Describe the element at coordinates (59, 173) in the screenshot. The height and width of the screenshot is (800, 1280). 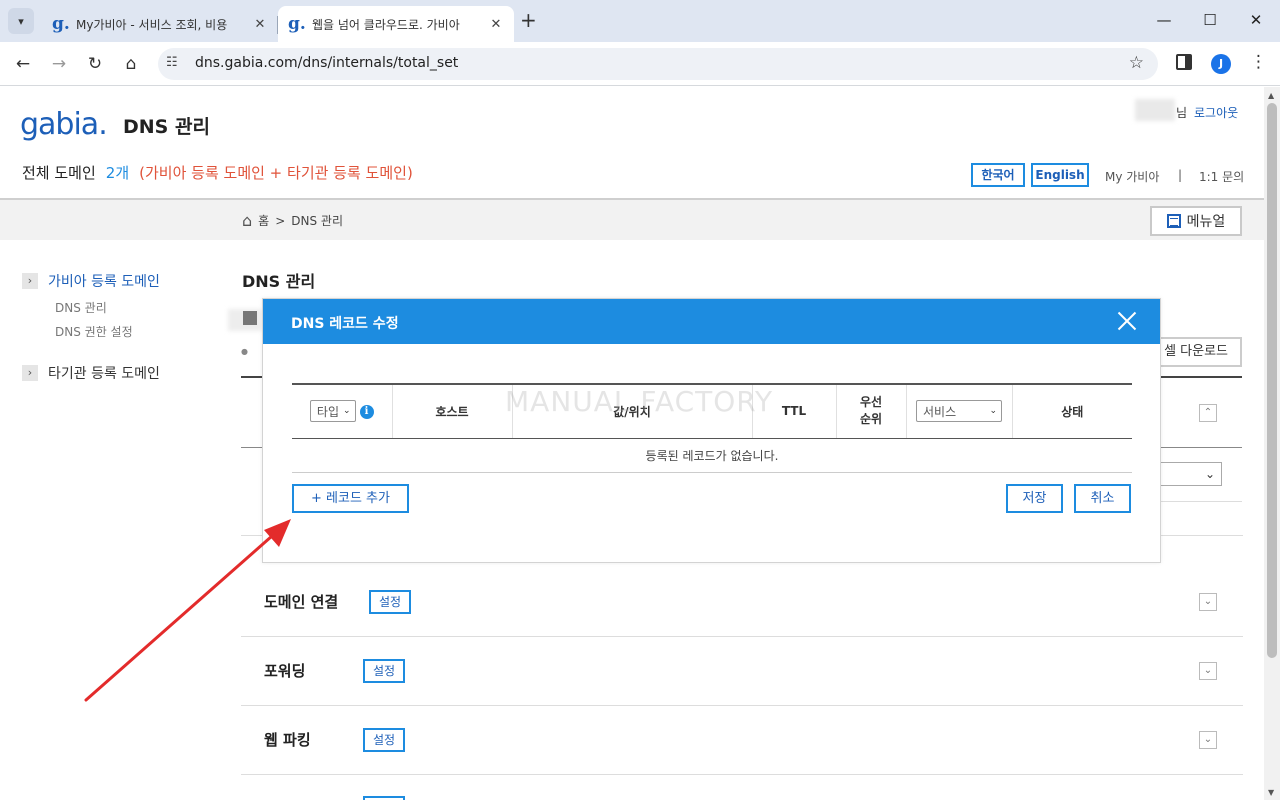
I see `domain-count-label: 전체 도메인` at that location.